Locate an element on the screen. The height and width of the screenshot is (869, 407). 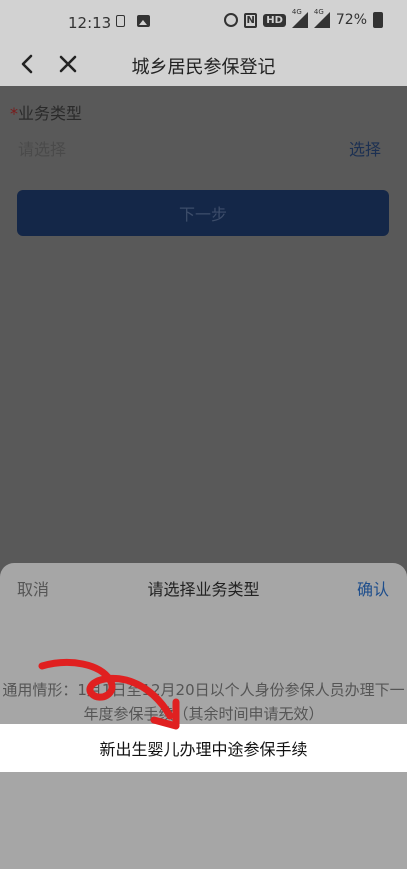
select-link: 选择 is located at coordinates (365, 148).